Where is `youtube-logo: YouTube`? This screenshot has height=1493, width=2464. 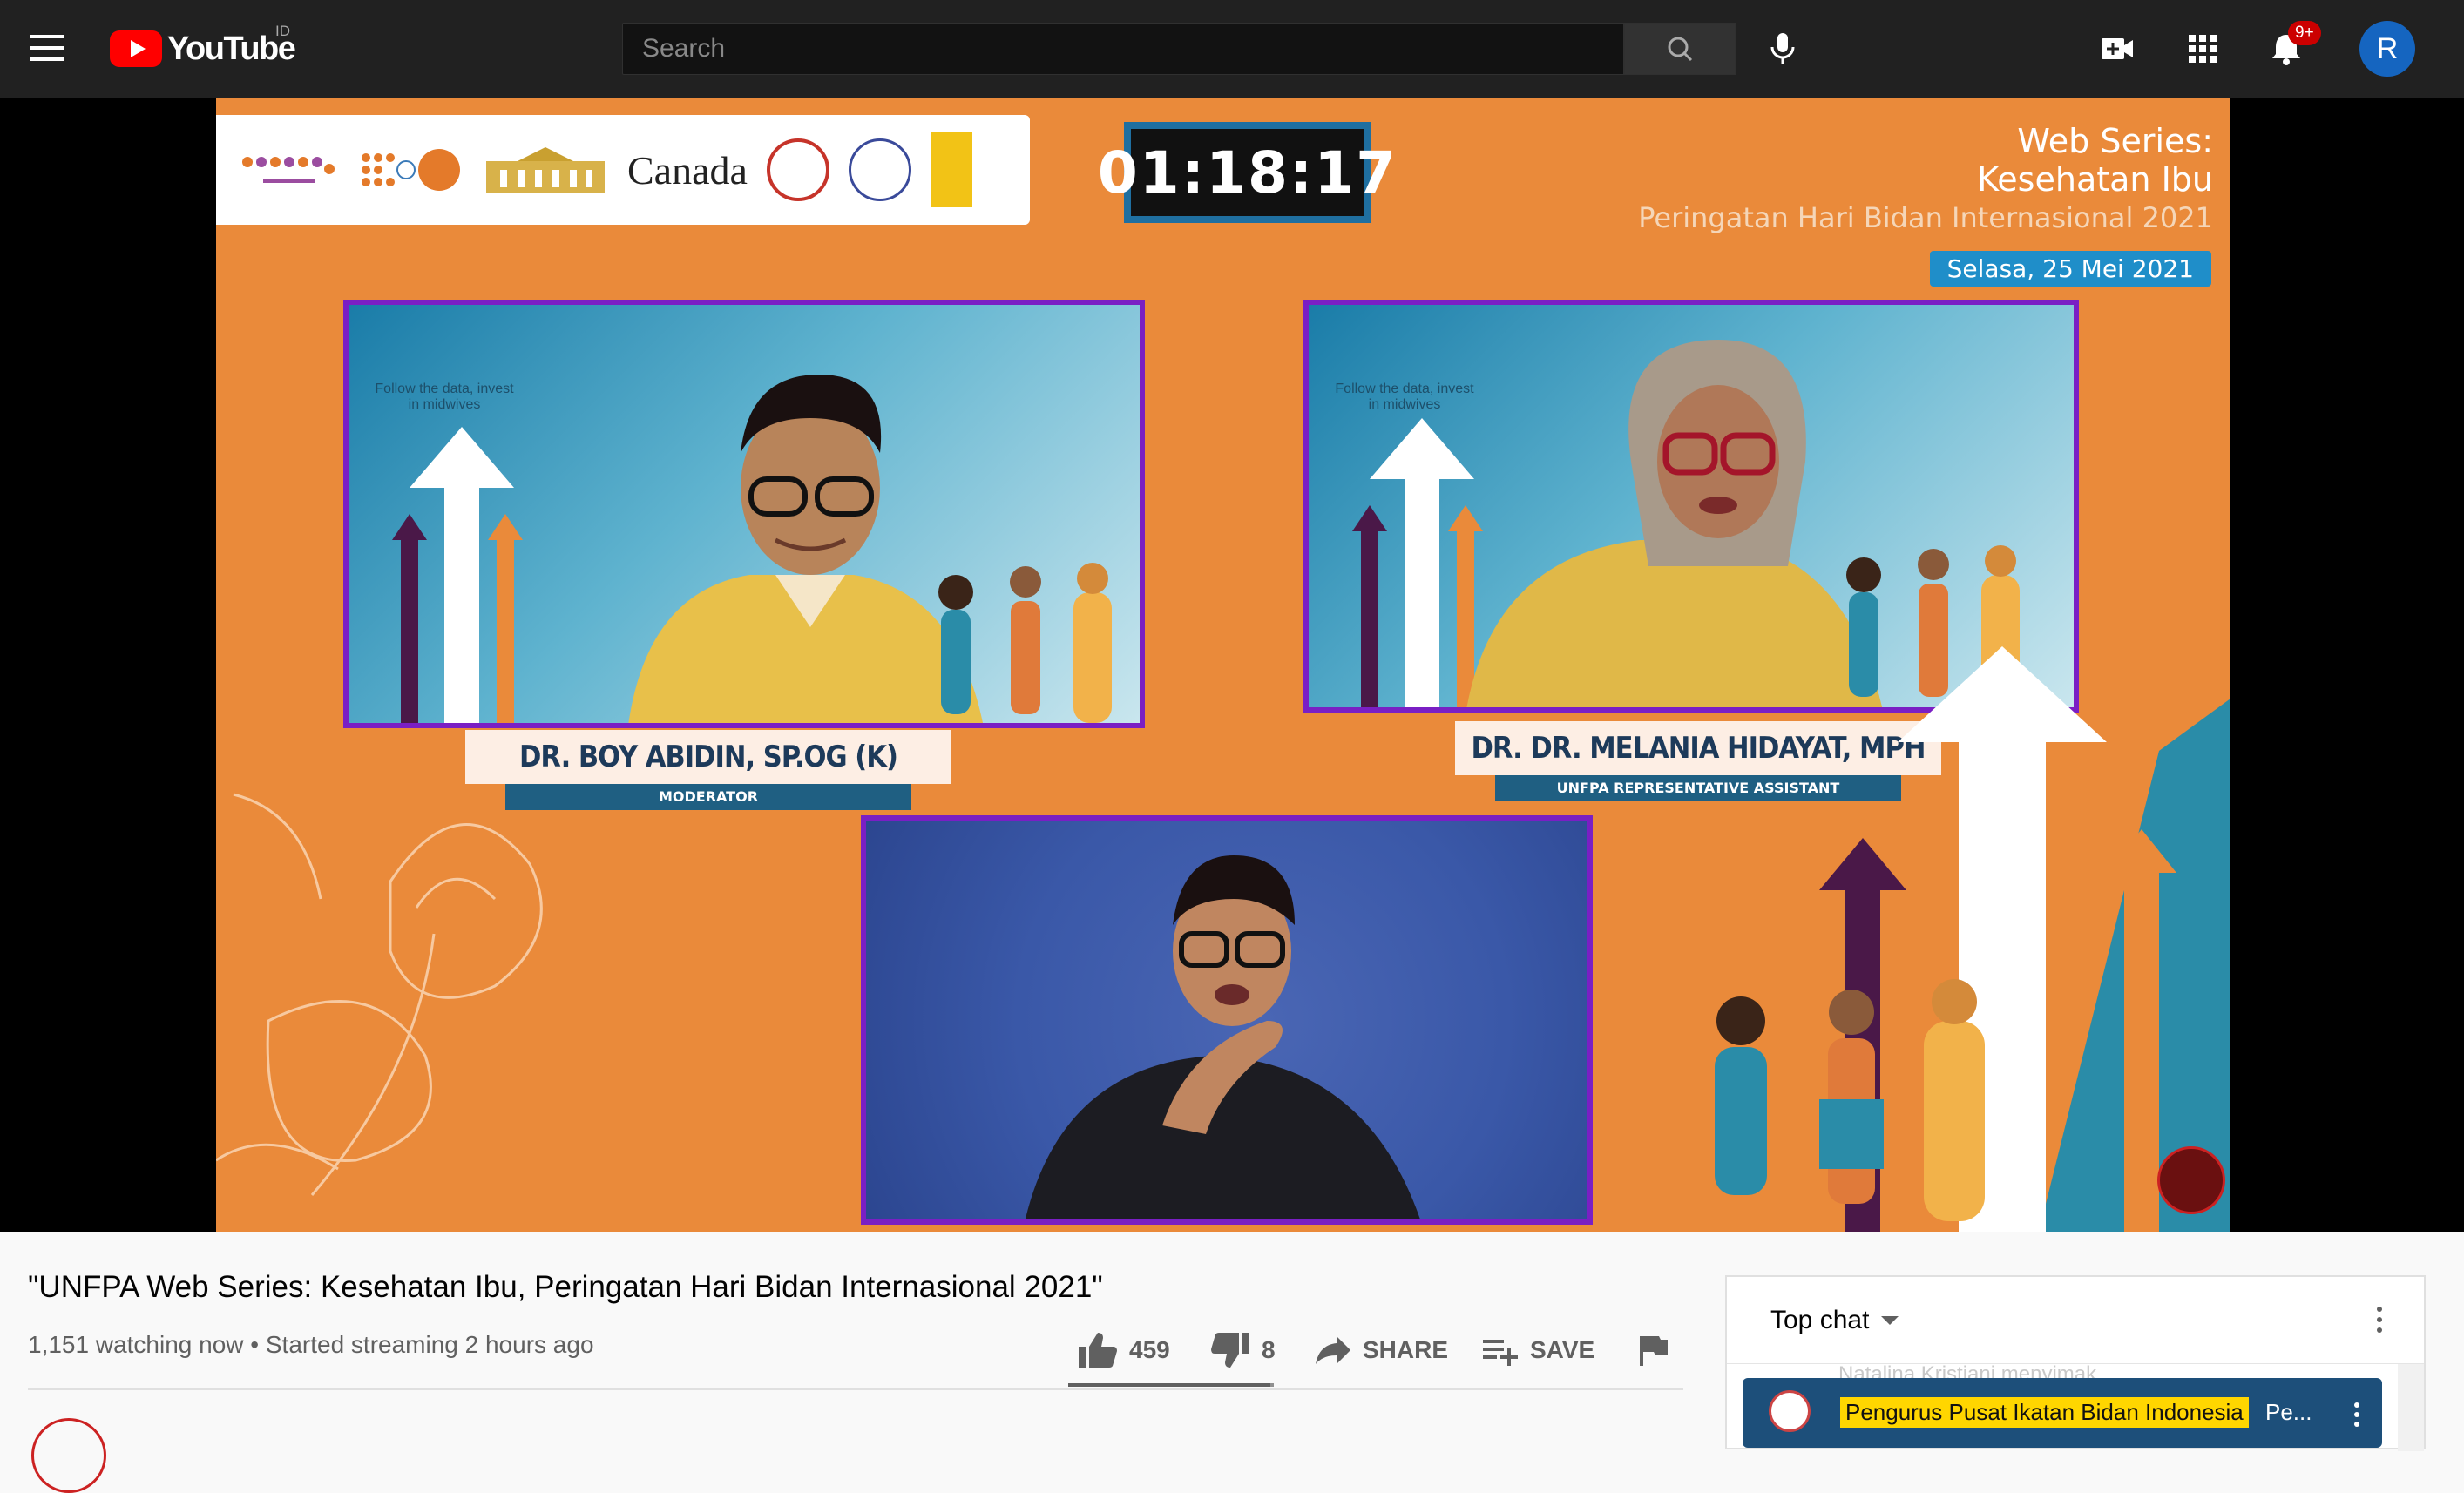 youtube-logo: YouTube is located at coordinates (203, 49).